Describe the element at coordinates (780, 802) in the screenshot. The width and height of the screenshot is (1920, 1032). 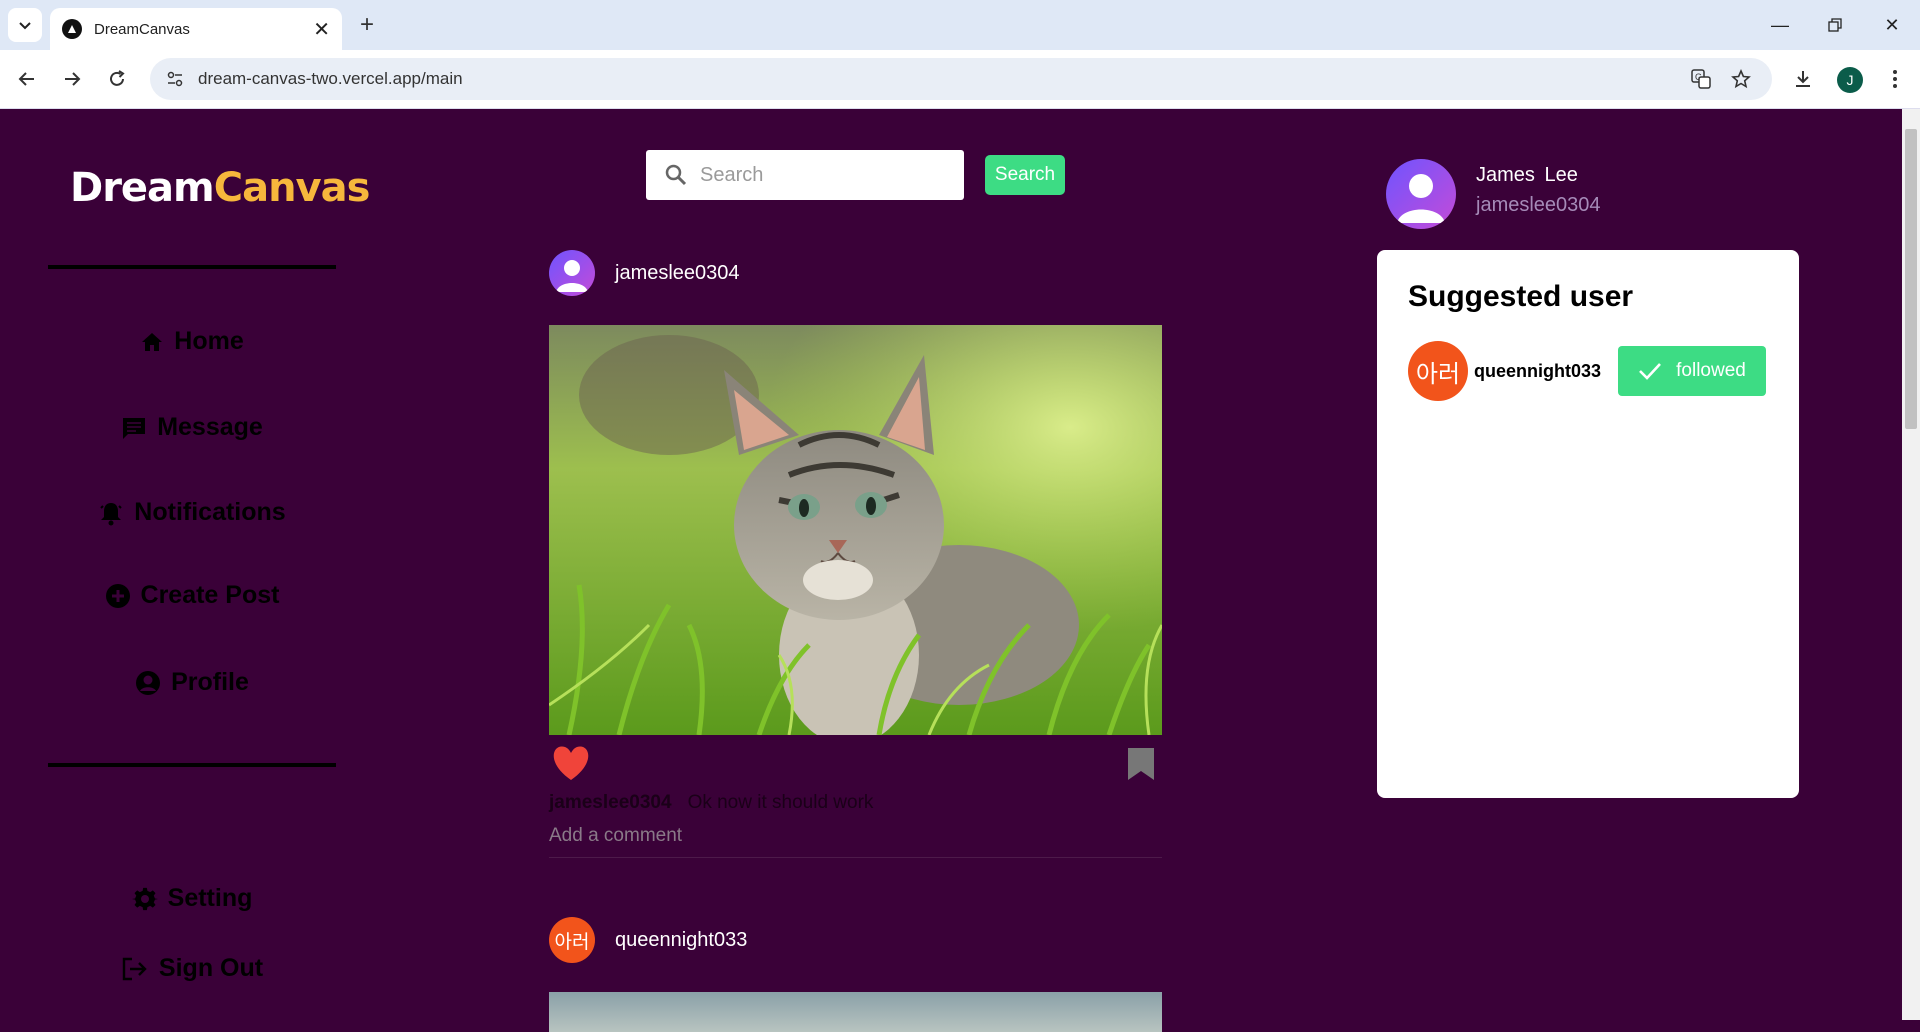
I see `caption-text: Ok now it should work` at that location.